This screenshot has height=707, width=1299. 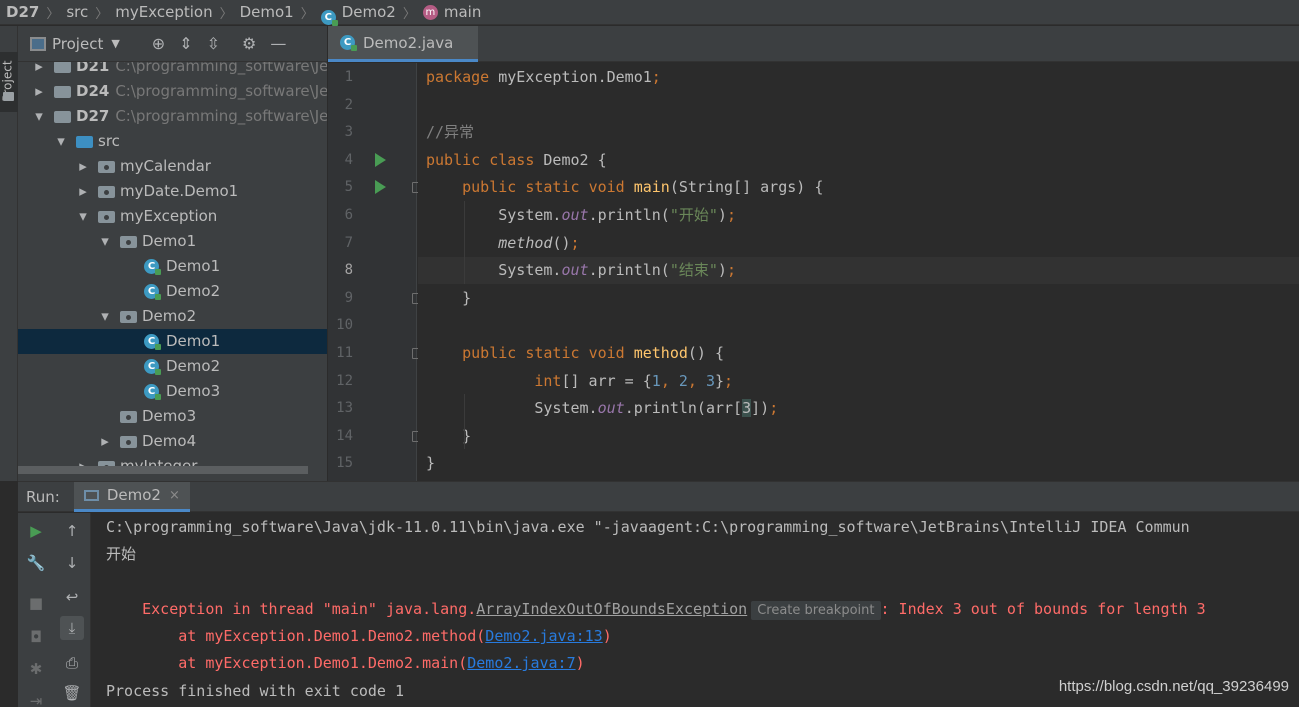 What do you see at coordinates (858, 408) in the screenshot?
I see `code-line: System.out.println(arr[3]);` at bounding box center [858, 408].